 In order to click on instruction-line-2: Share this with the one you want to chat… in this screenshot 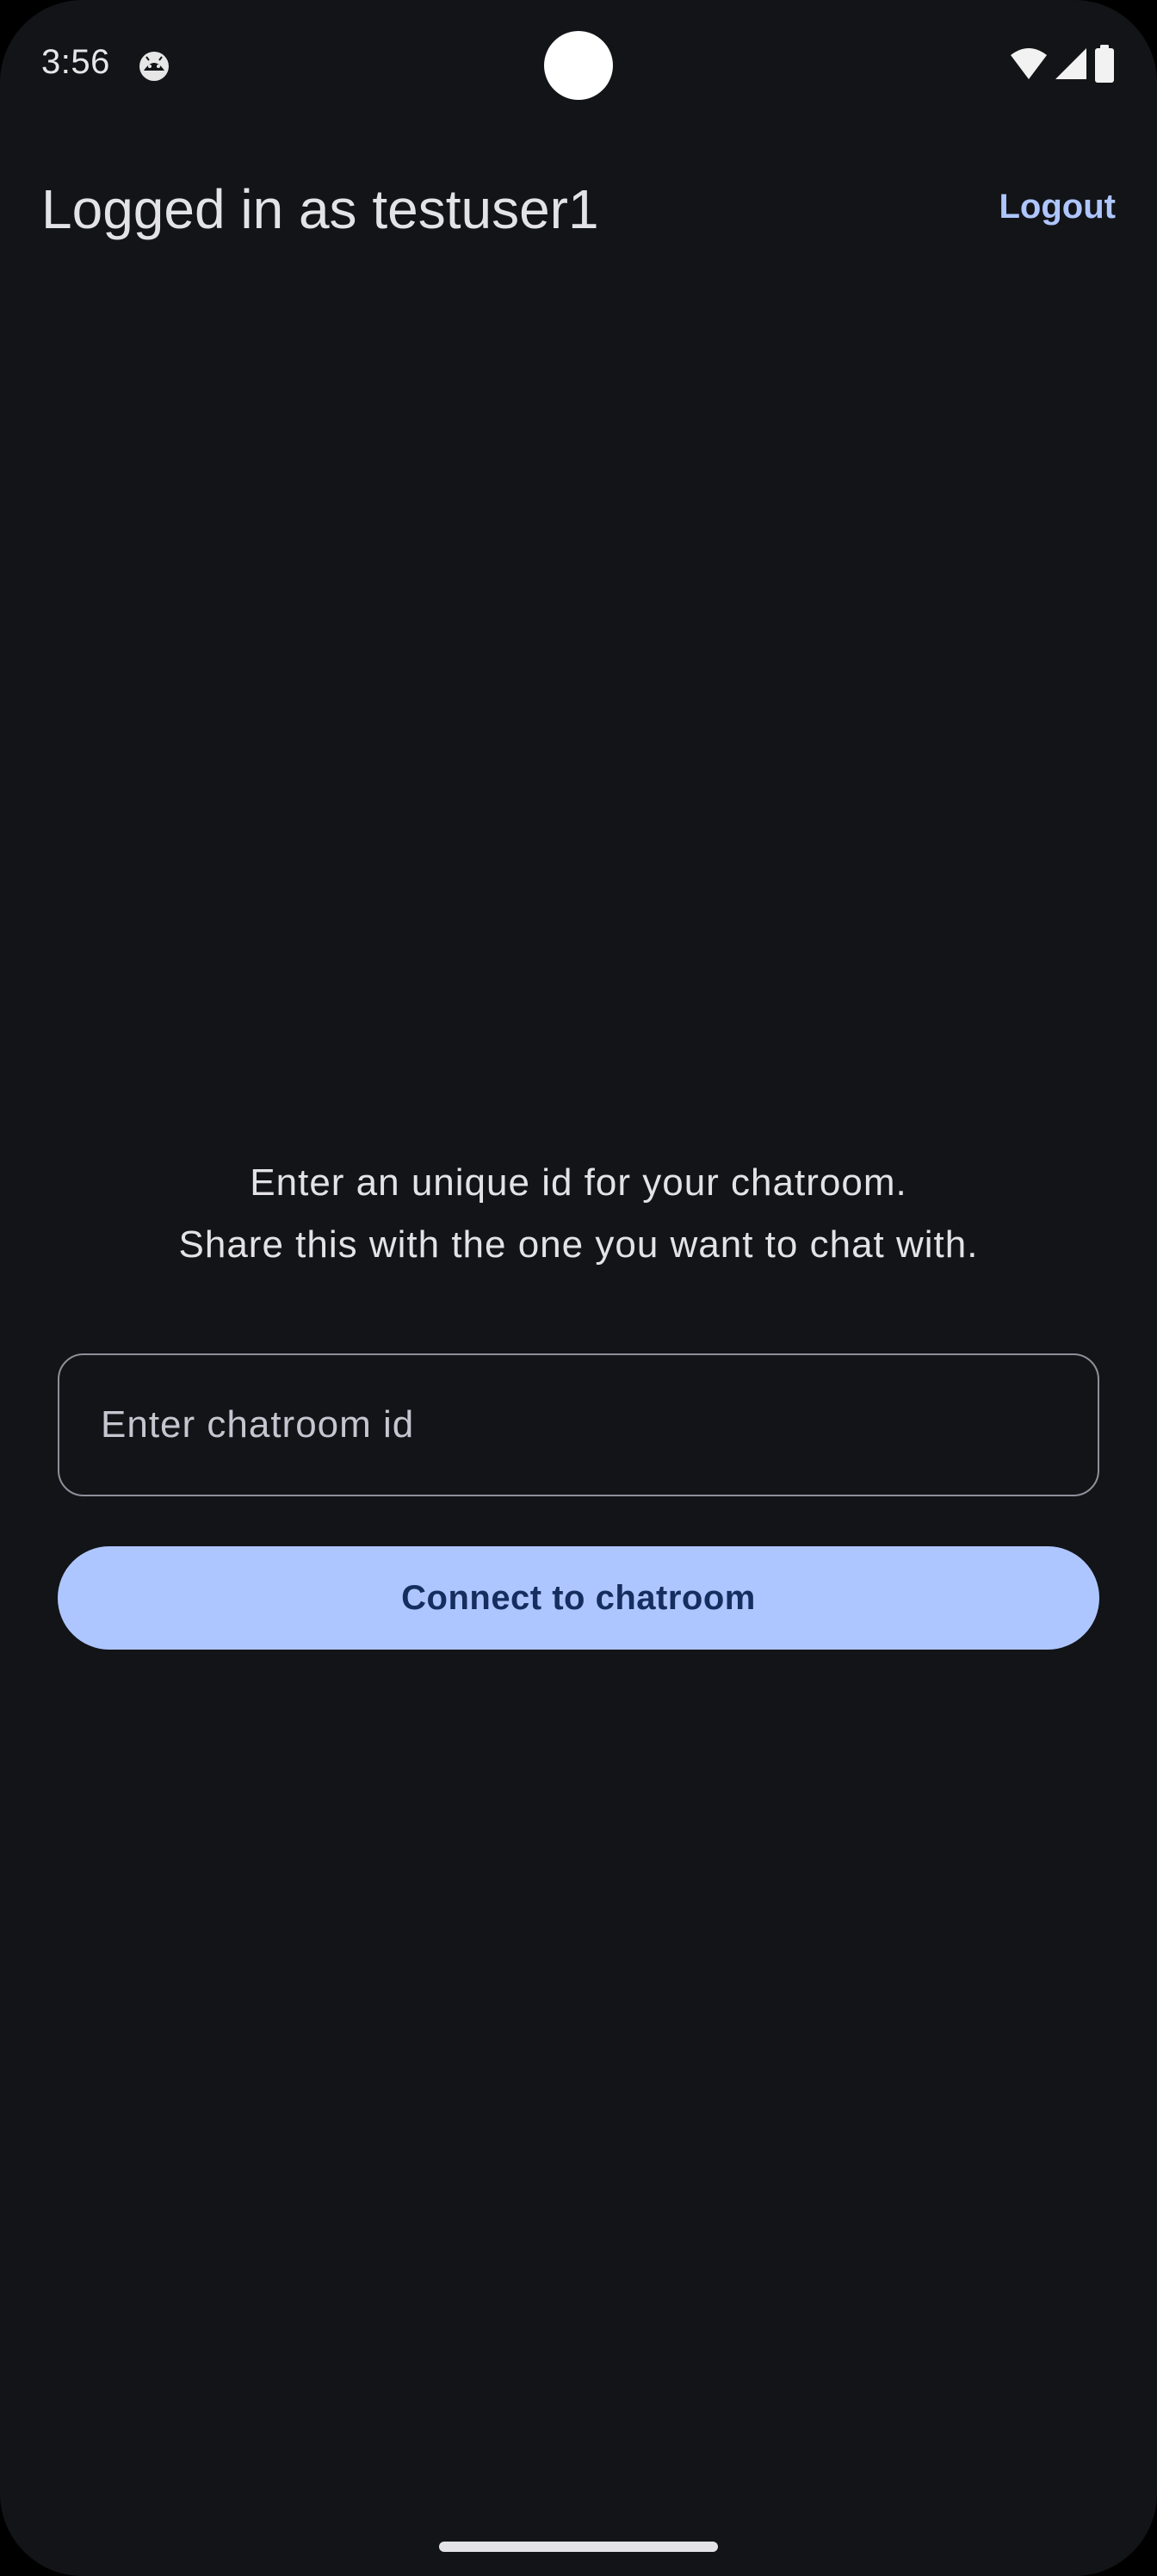, I will do `click(579, 1245)`.